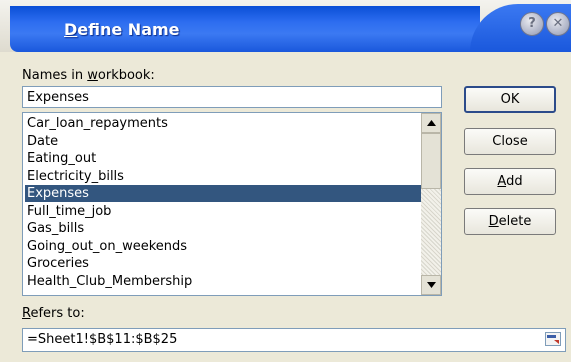  What do you see at coordinates (223, 123) in the screenshot?
I see `list-item: Car_loan_repayments` at bounding box center [223, 123].